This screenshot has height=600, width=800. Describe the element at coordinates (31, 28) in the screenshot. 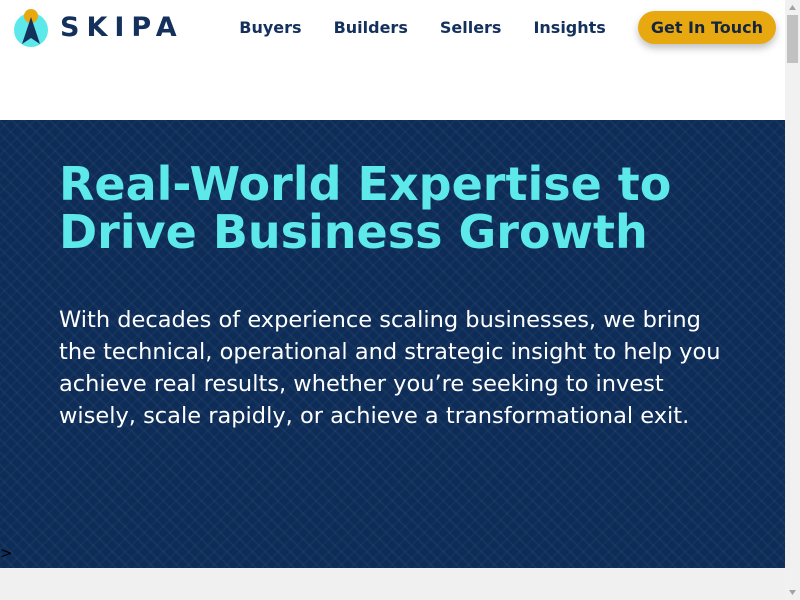

I see `skipa-logo-icon` at that location.